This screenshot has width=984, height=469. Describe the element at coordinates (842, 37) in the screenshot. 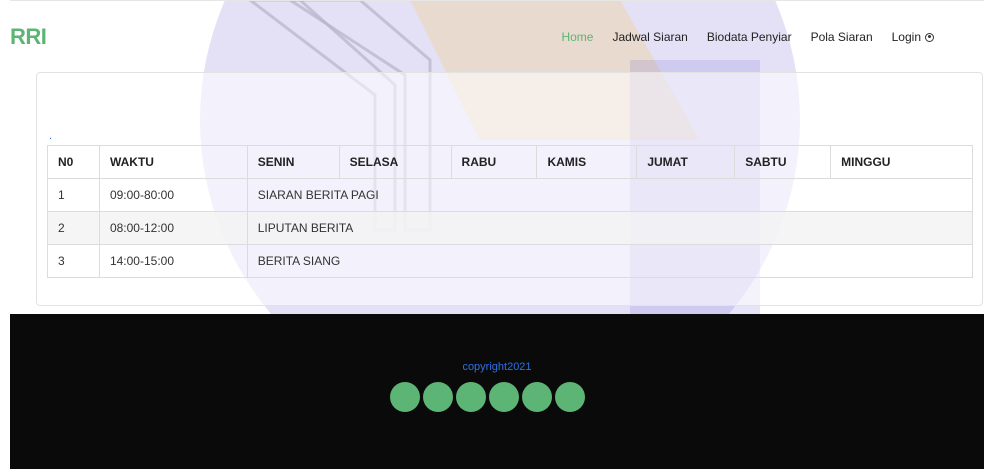

I see `nav-pola-siaran: Pola Siaran` at that location.